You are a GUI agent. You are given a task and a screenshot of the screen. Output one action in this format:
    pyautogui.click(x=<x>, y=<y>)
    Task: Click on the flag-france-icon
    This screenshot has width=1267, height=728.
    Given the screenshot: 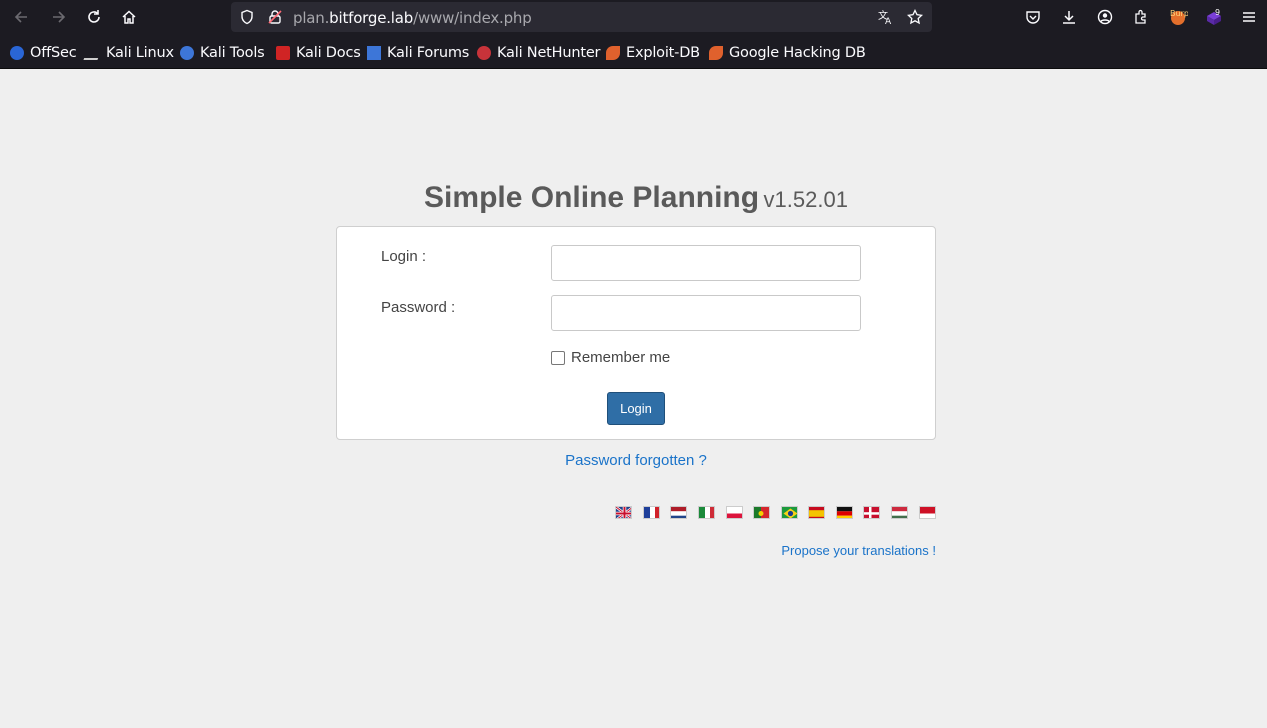 What is the action you would take?
    pyautogui.click(x=651, y=512)
    